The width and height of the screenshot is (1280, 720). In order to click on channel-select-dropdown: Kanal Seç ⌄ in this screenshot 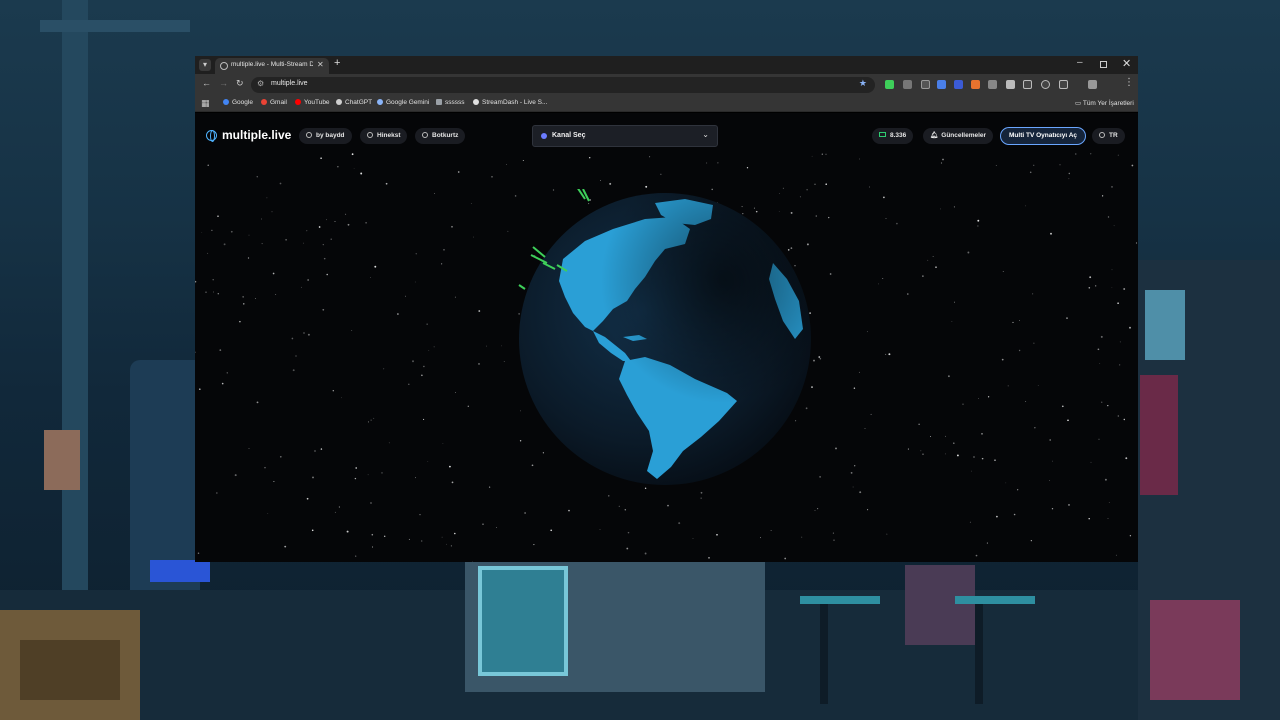, I will do `click(625, 136)`.